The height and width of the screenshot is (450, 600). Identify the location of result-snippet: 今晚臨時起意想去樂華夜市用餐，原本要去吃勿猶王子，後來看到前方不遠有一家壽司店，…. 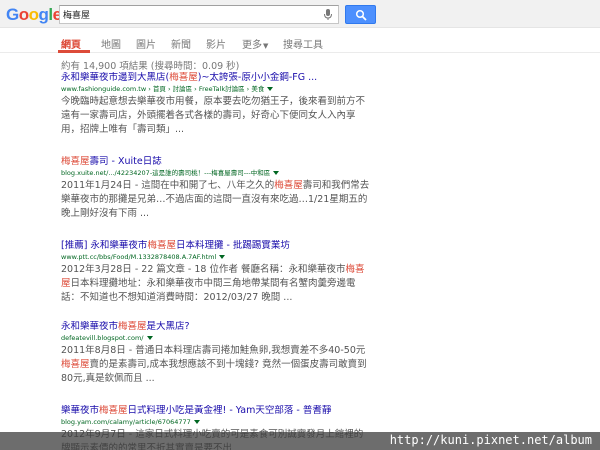
(213, 115).